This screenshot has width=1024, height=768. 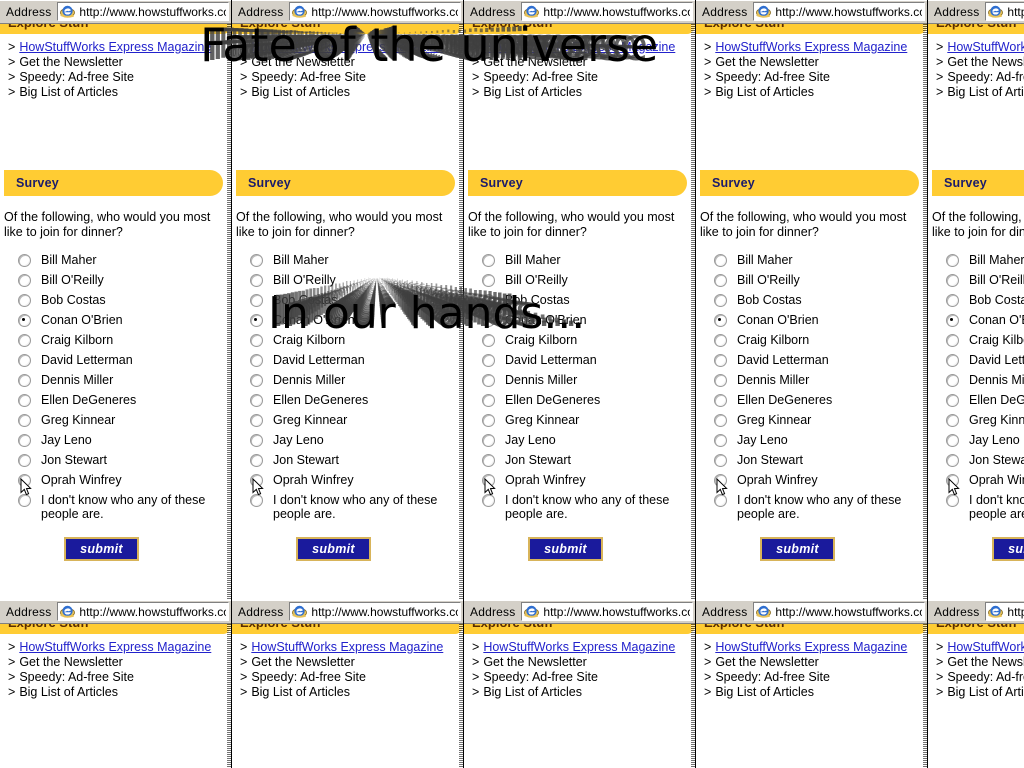 I want to click on link-list-item: >Speedy: Ad-free Site, so click(x=815, y=77).